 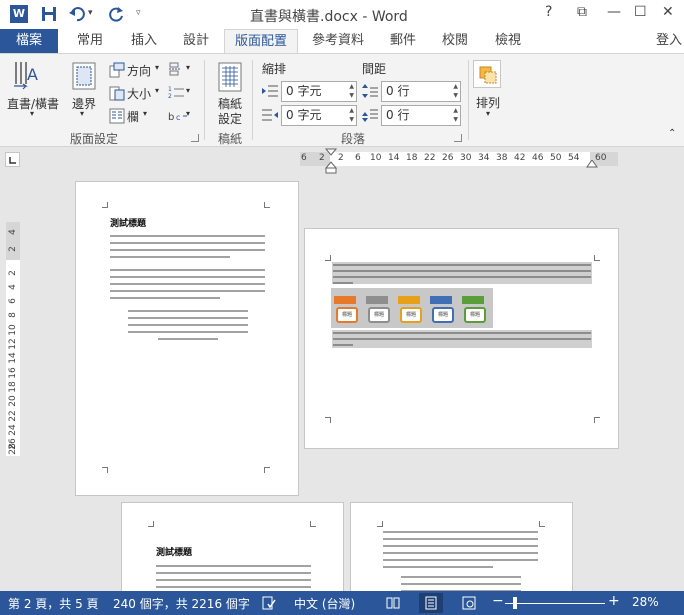 What do you see at coordinates (614, 12) in the screenshot?
I see `minimize-button: —` at bounding box center [614, 12].